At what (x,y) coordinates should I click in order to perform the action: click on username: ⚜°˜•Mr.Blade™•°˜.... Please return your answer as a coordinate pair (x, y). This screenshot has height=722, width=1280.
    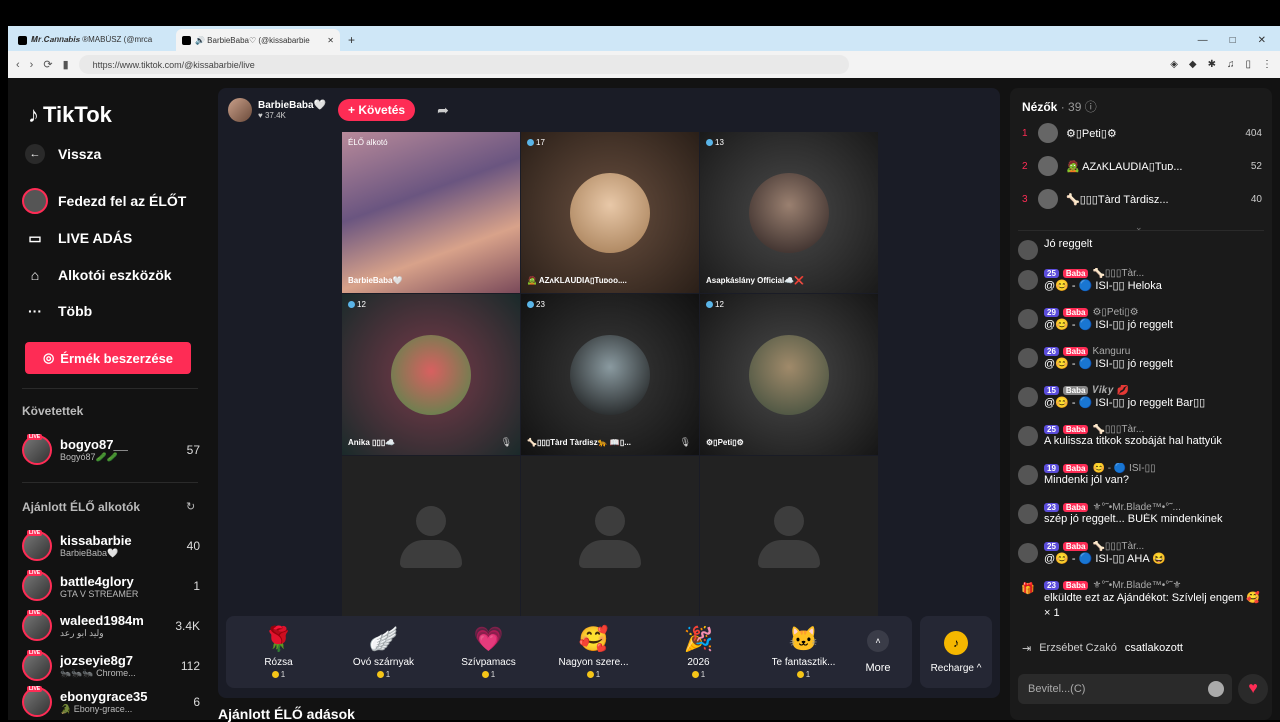
    Looking at the image, I should click on (1136, 507).